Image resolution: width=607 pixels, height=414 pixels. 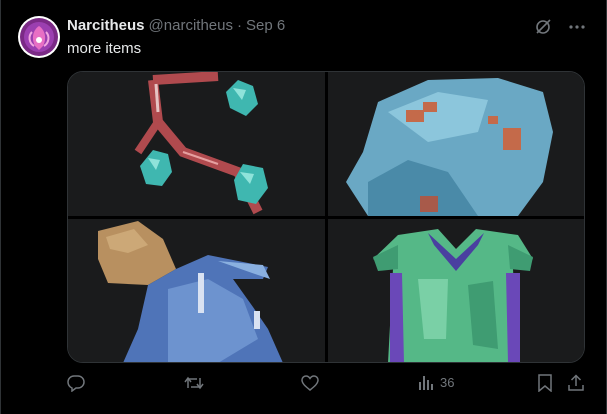 I want to click on share-icon, so click(x=576, y=382).